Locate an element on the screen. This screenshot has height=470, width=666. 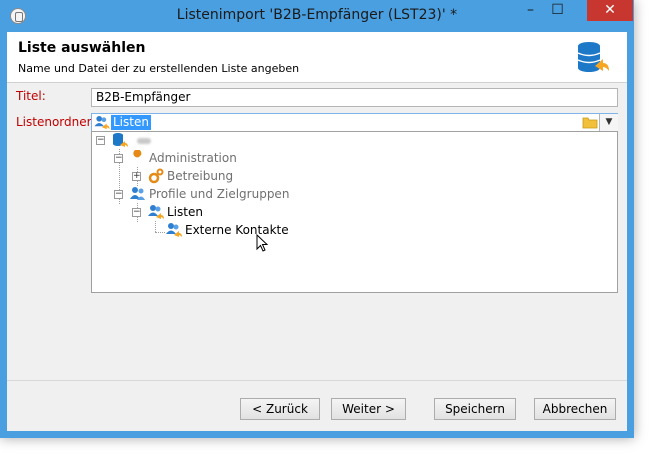
maximize-button: ☐ is located at coordinates (557, 10).